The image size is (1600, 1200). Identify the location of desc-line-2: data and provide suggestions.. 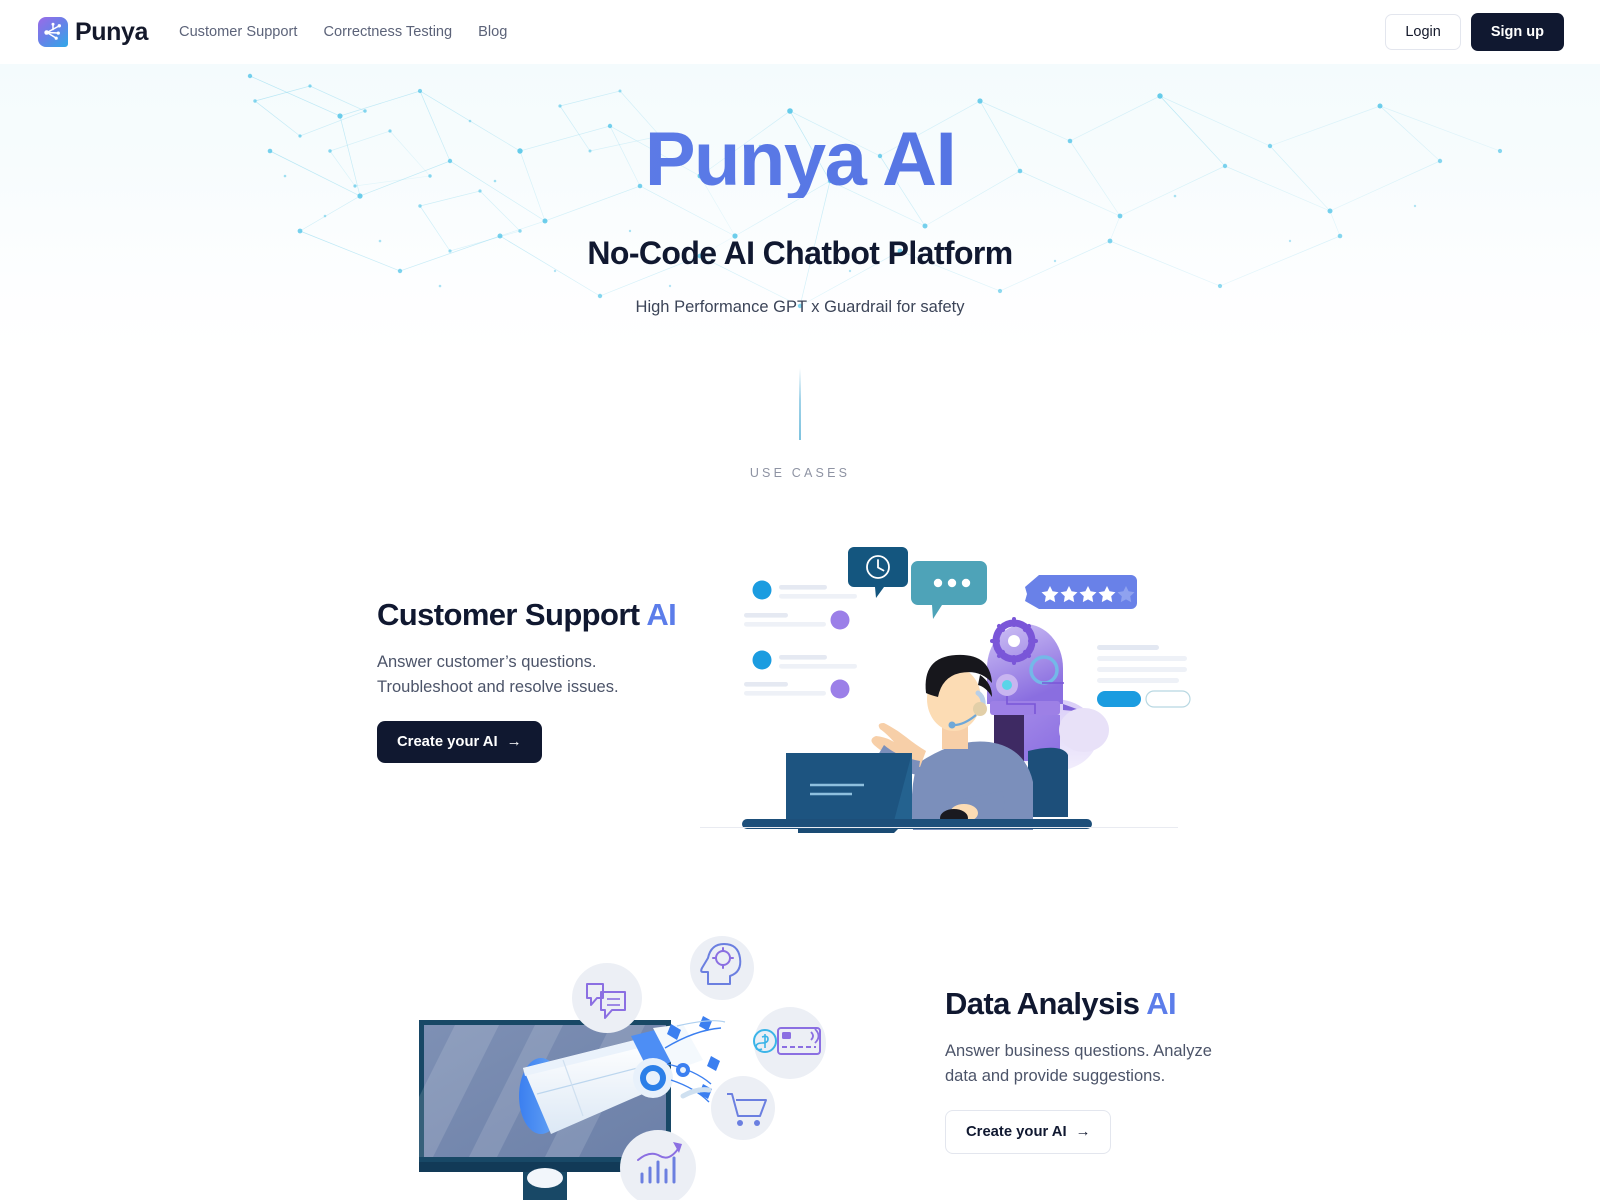
(1055, 1075).